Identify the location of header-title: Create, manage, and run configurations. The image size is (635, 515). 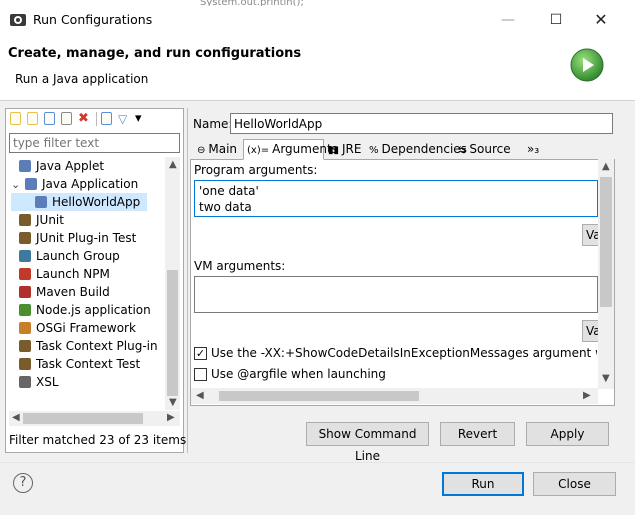
(155, 53).